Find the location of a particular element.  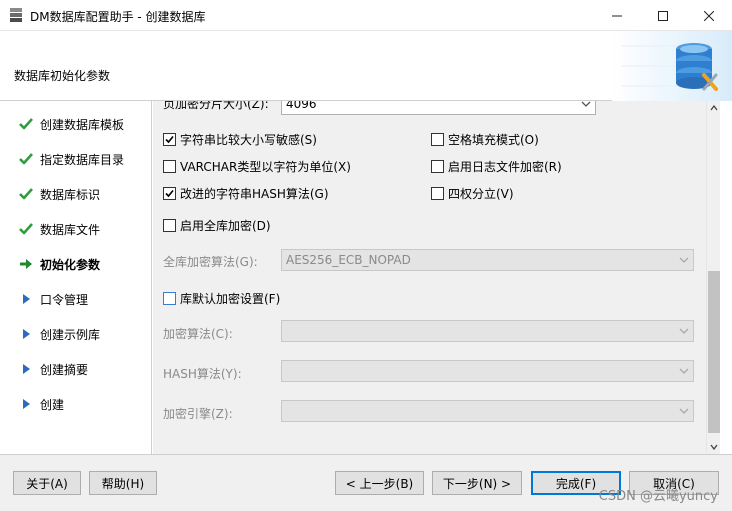

step-db-files: 数据库文件 is located at coordinates (76, 229).